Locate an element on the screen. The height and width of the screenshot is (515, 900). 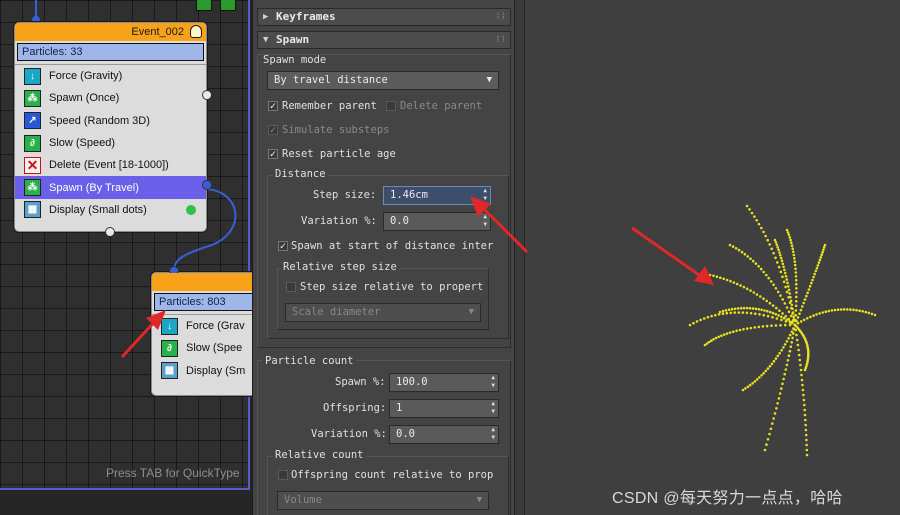
operator-display-small-dots: ▦ Display (Small dots) is located at coordinates (110, 210).